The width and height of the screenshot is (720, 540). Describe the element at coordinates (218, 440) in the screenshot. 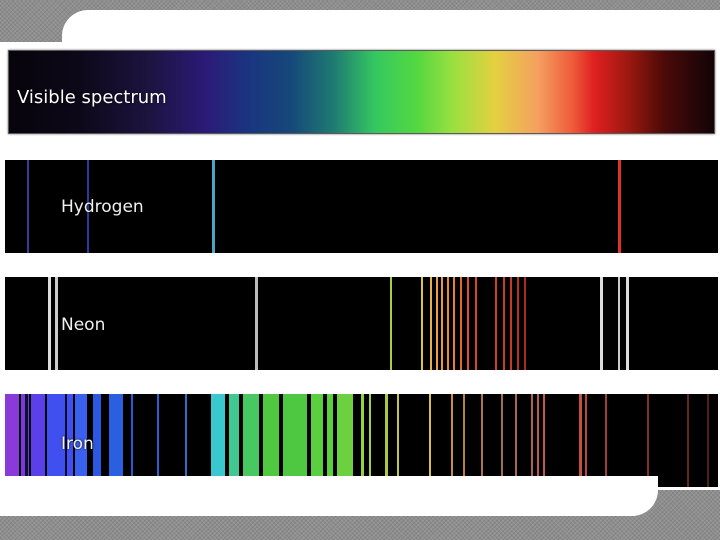

I see `iron-band-cyan` at that location.